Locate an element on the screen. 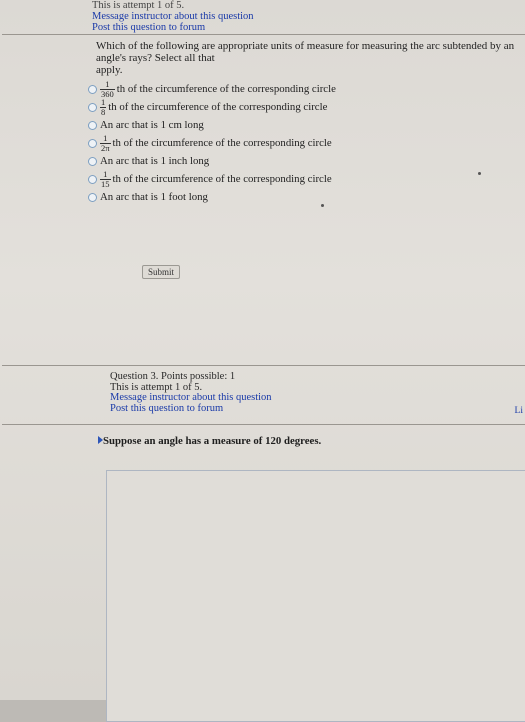  option-label: An arc that is 1 inch long is located at coordinates (155, 161).